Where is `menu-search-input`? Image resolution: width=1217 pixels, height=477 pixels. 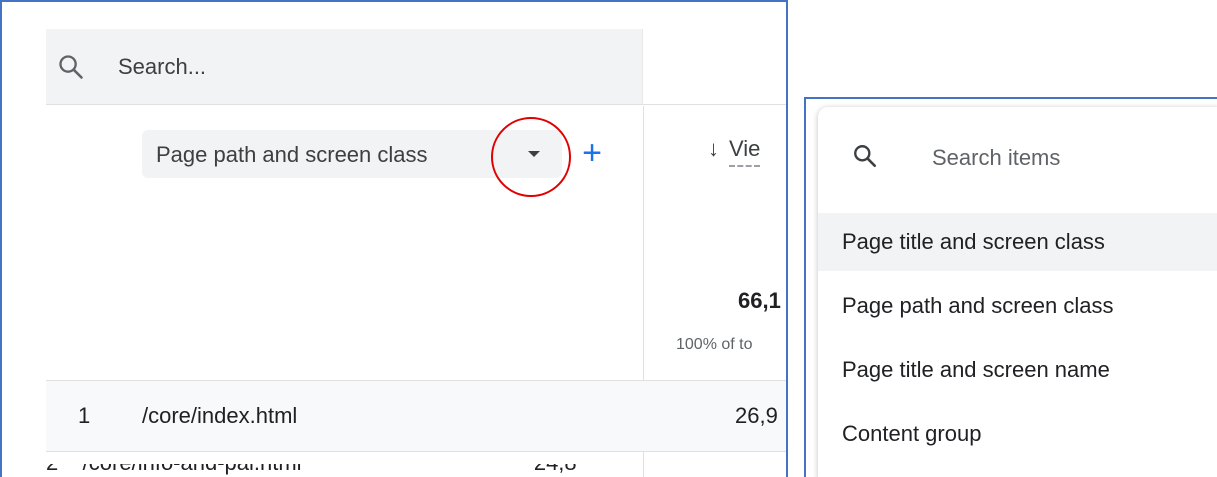
menu-search-input is located at coordinates (1062, 158).